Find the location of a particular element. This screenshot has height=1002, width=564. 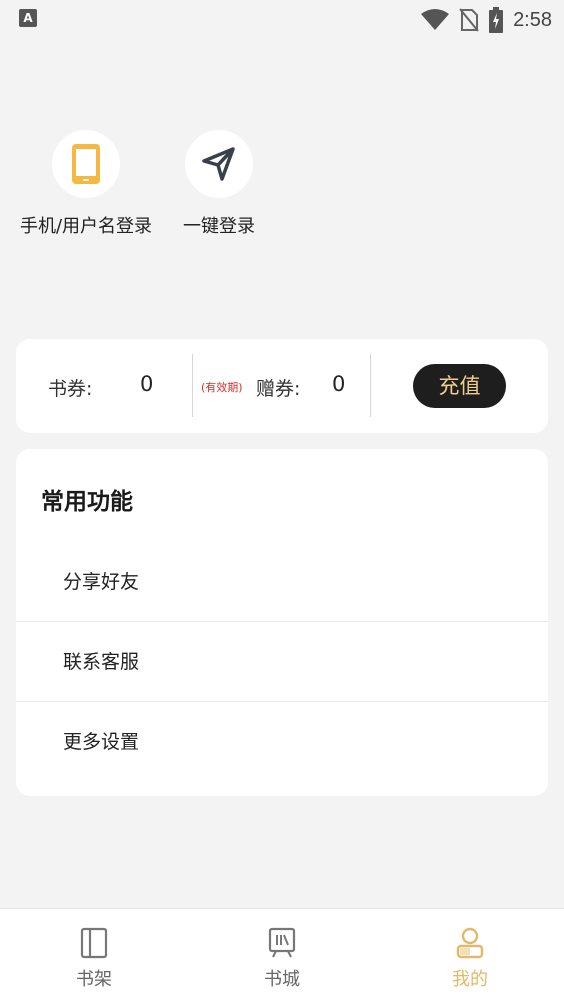

book-coupon-label: 书券: is located at coordinates (70, 389).